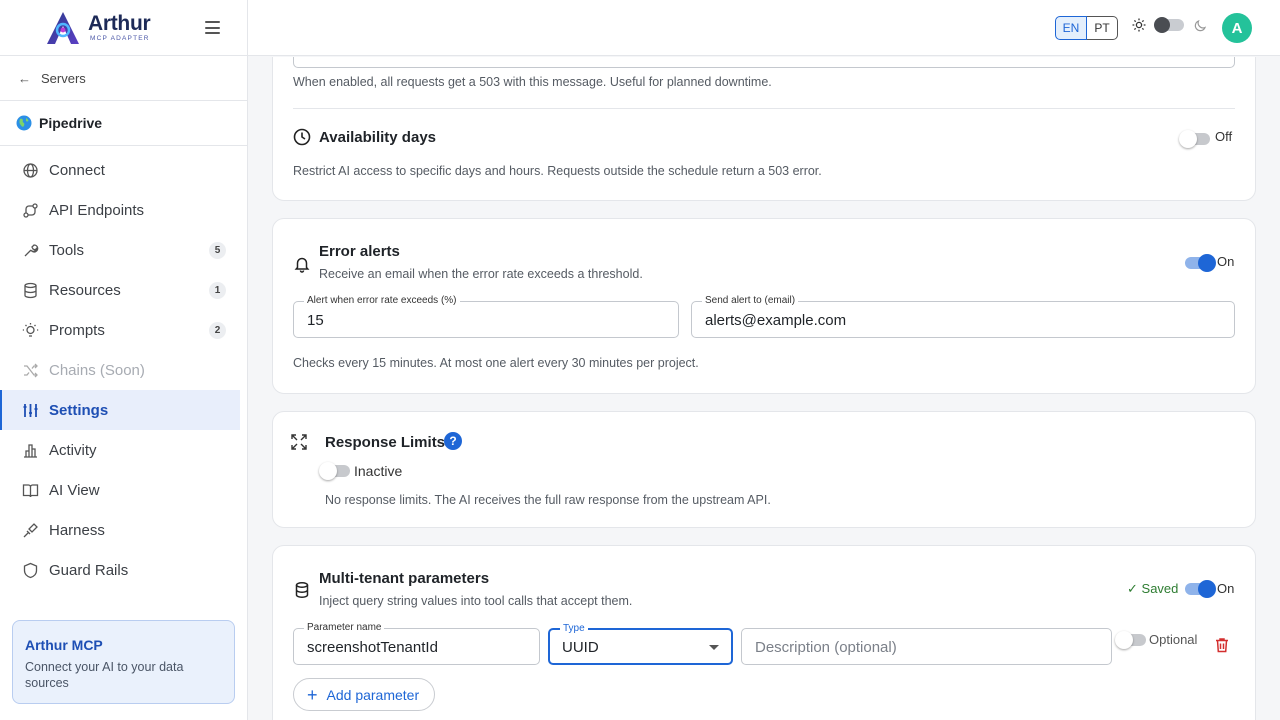 Image resolution: width=1280 pixels, height=720 pixels. What do you see at coordinates (30, 490) in the screenshot?
I see `book-icon` at bounding box center [30, 490].